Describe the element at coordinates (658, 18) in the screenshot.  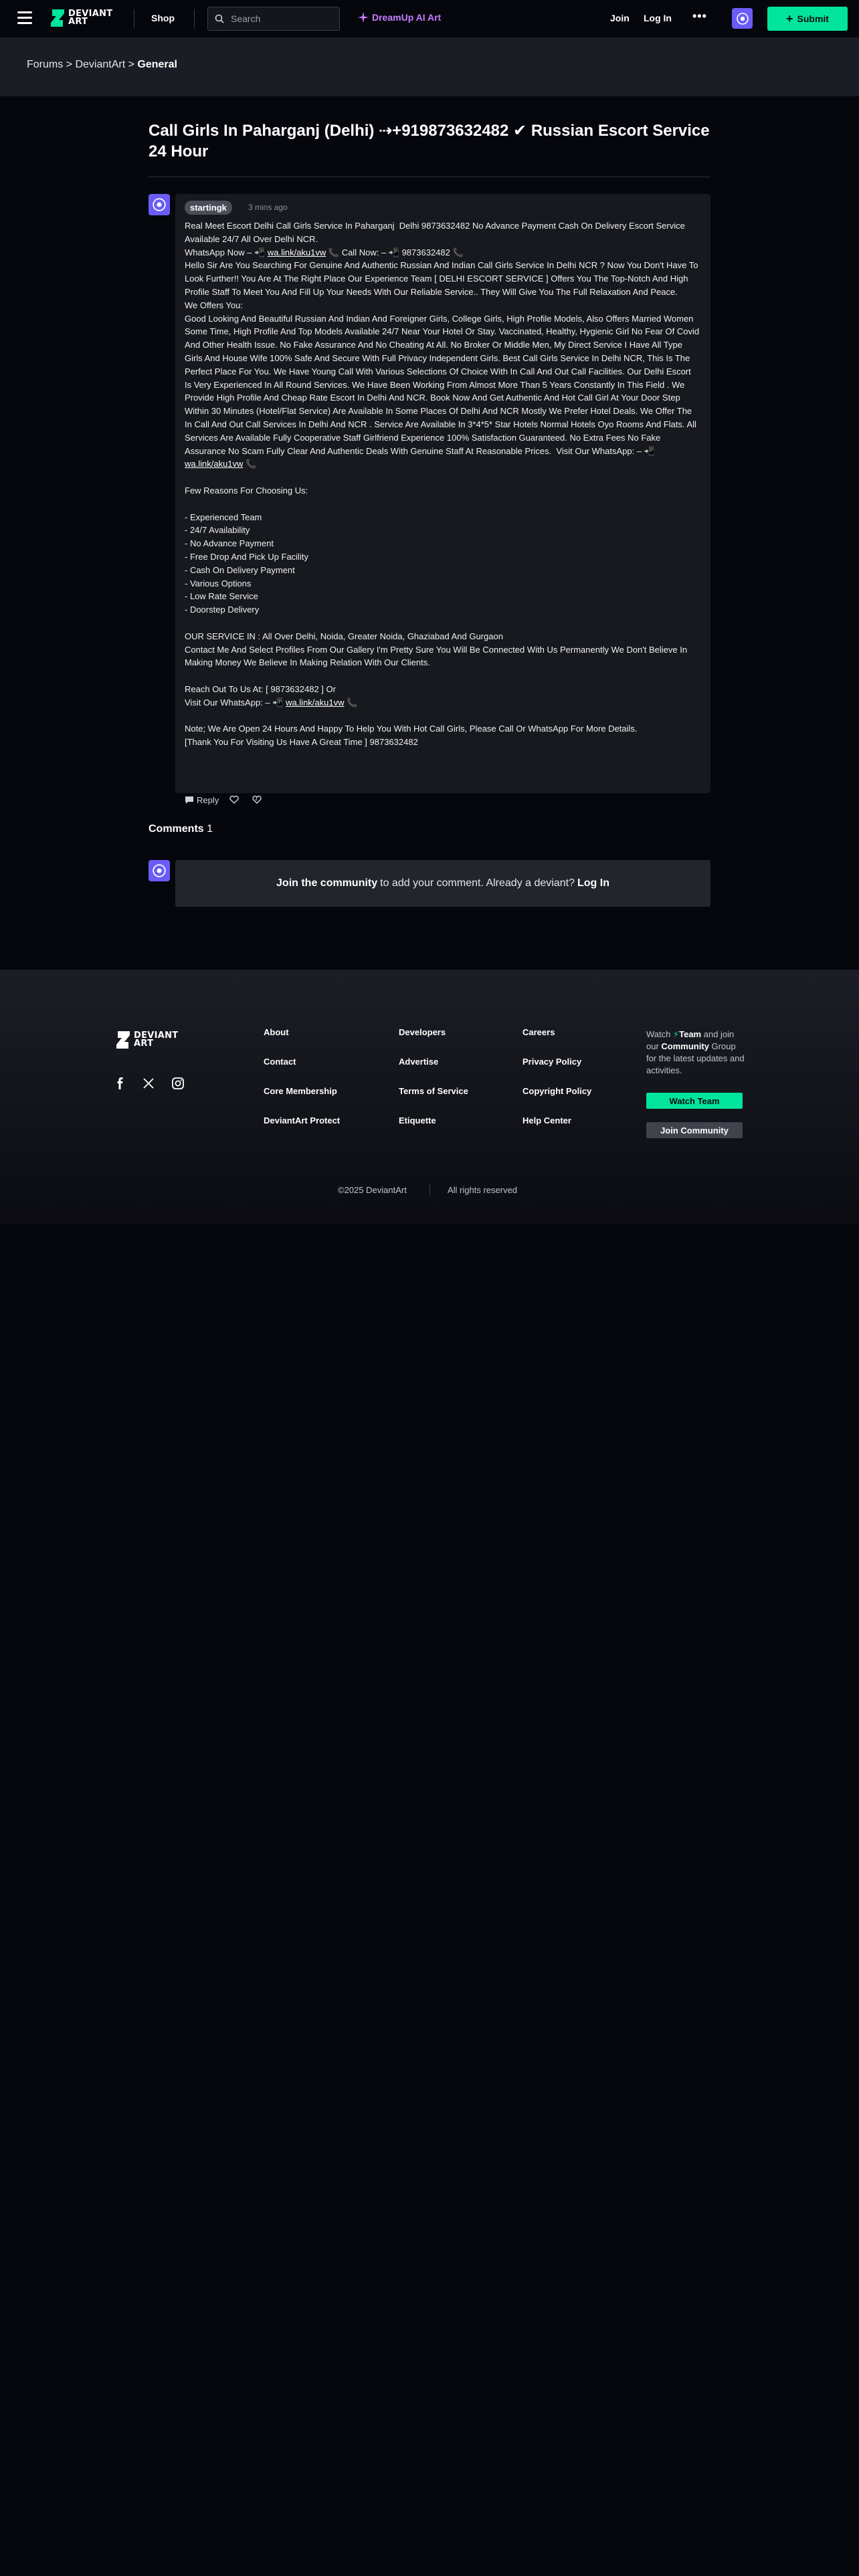
I see `login-link: Log In` at that location.